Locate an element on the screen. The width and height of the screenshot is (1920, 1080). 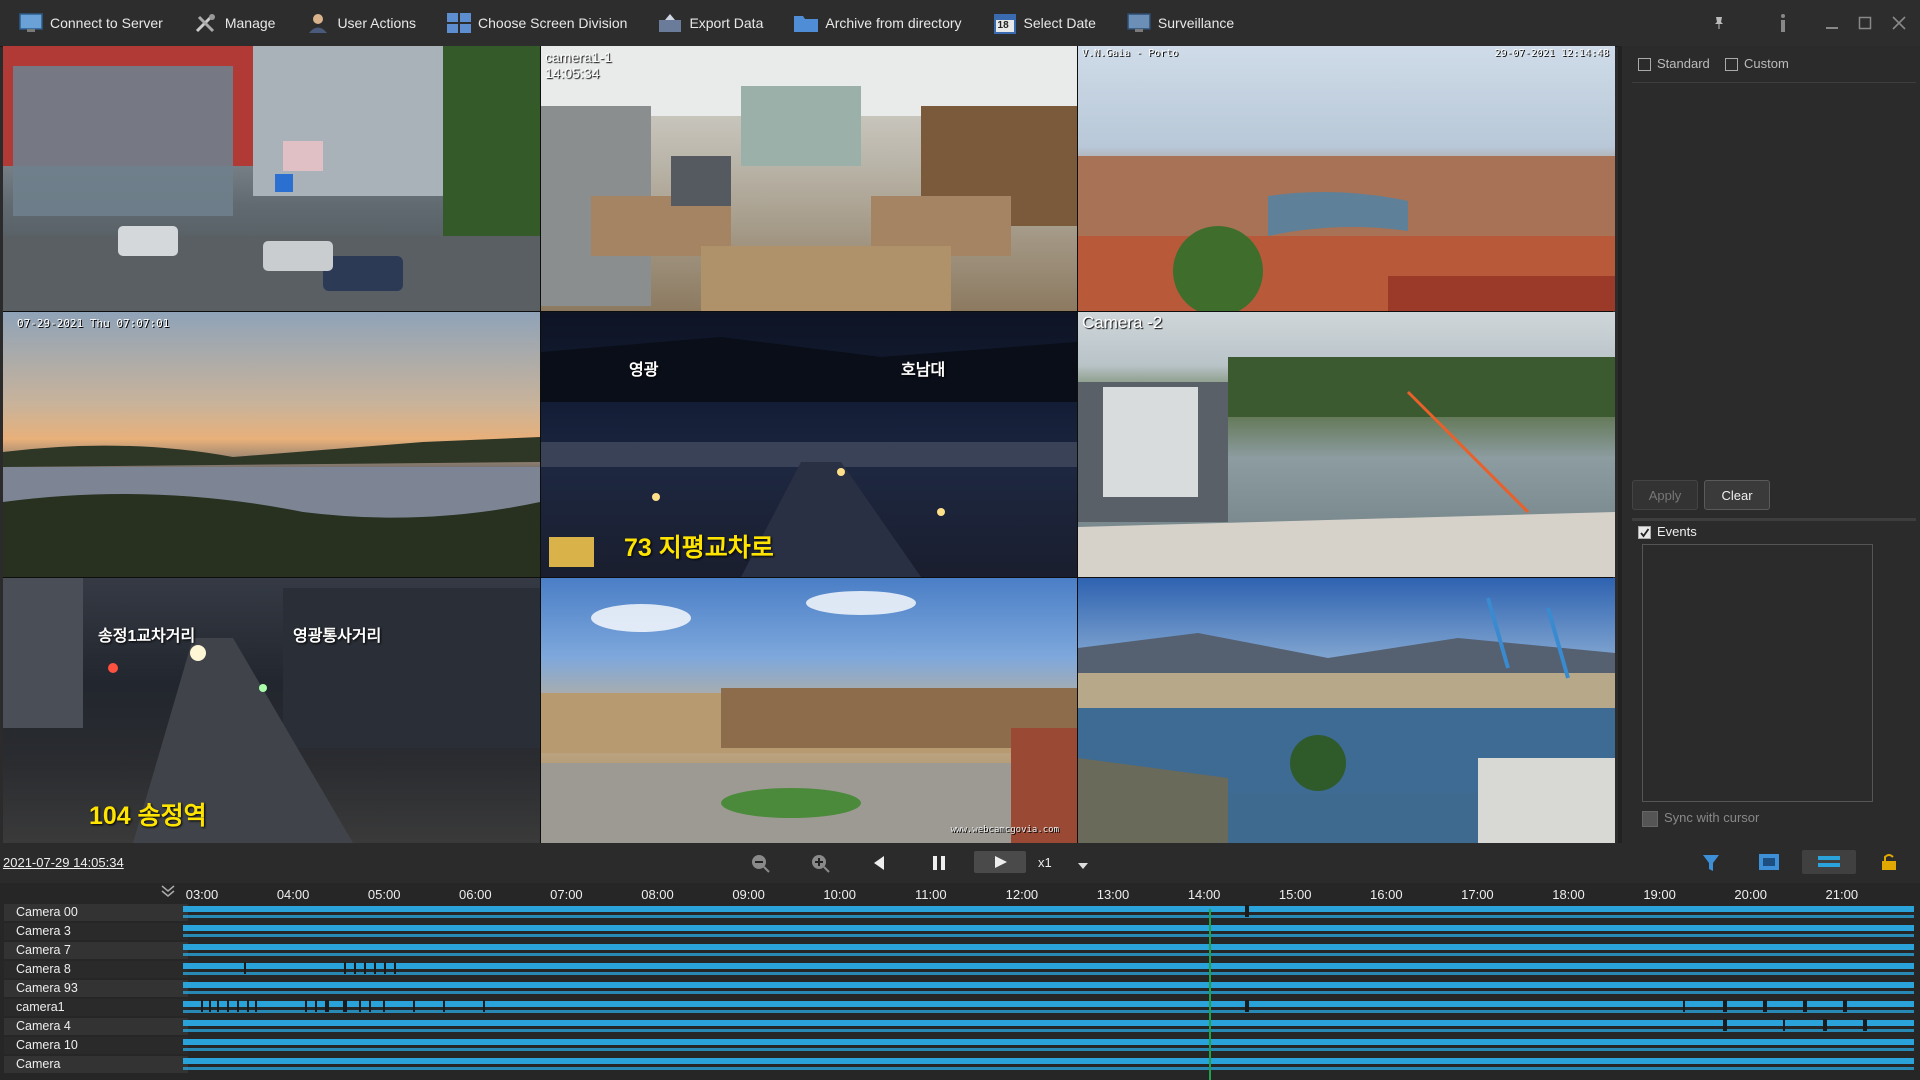
timeline-hour-label: 06:00 is located at coordinates (475, 894).